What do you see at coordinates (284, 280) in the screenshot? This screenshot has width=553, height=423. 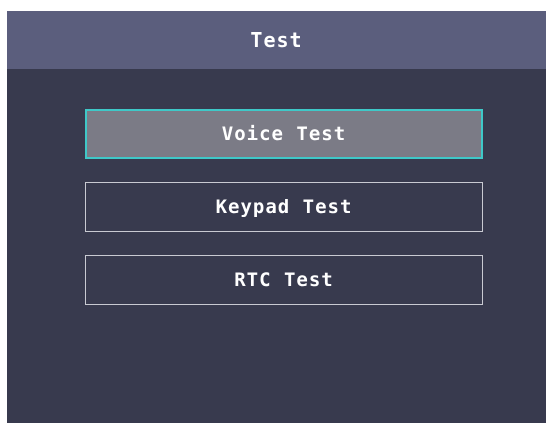 I see `rtc-test-button: RTC Test` at bounding box center [284, 280].